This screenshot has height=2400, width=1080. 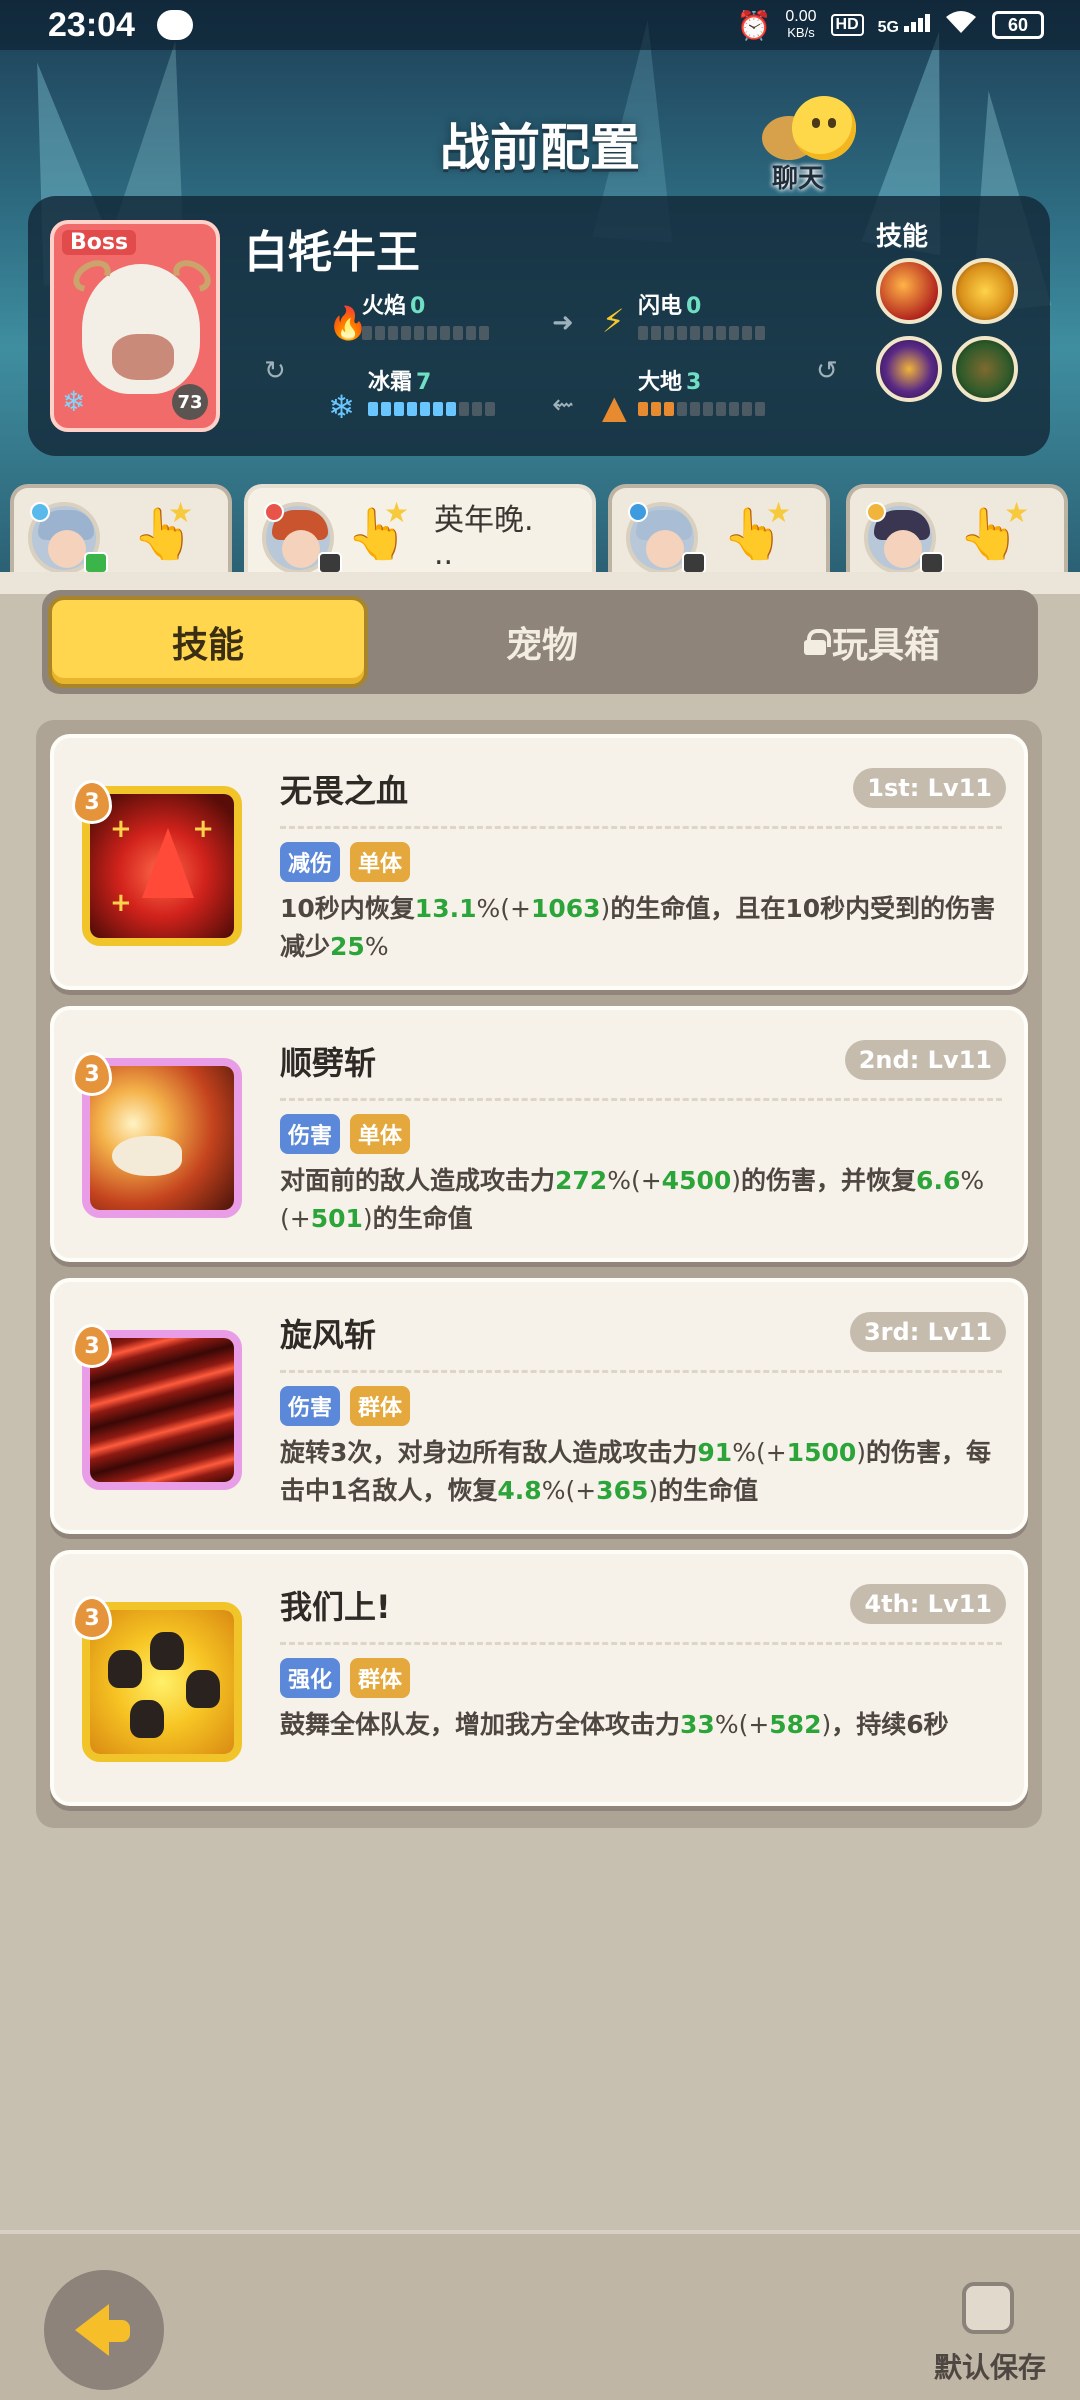 What do you see at coordinates (801, 24) in the screenshot?
I see `network-speed: 0.00 KB/s` at bounding box center [801, 24].